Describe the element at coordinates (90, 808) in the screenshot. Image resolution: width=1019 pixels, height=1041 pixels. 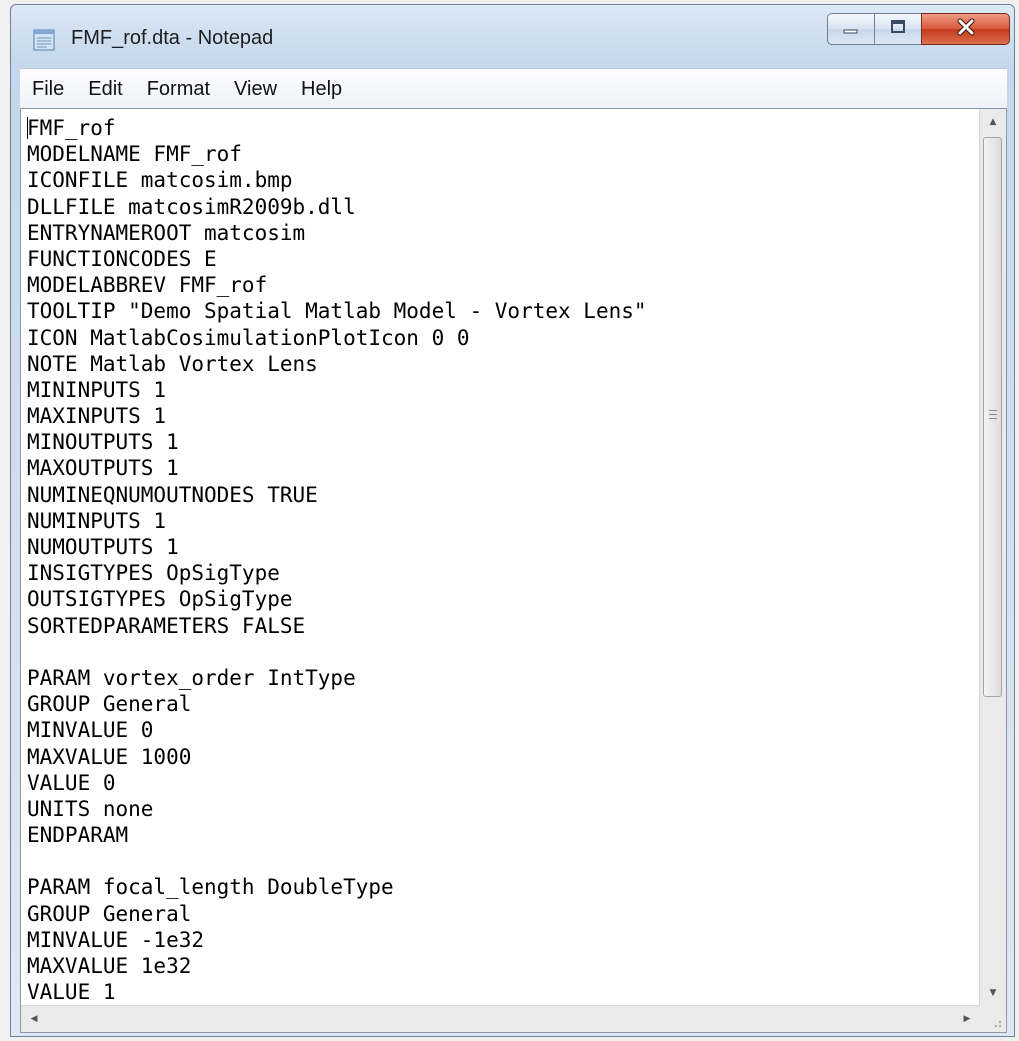
I see `text-line: UNITS none` at that location.